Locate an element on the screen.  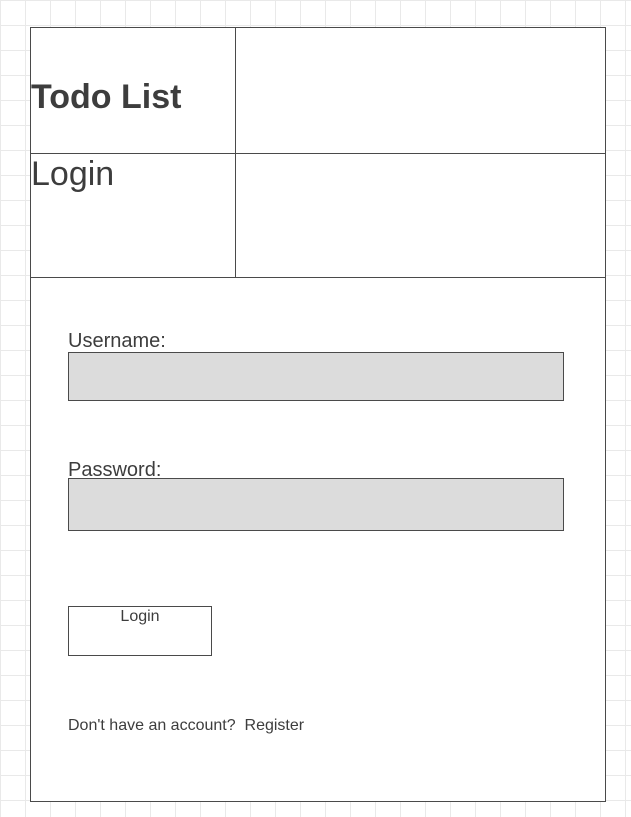
username-input is located at coordinates (316, 376).